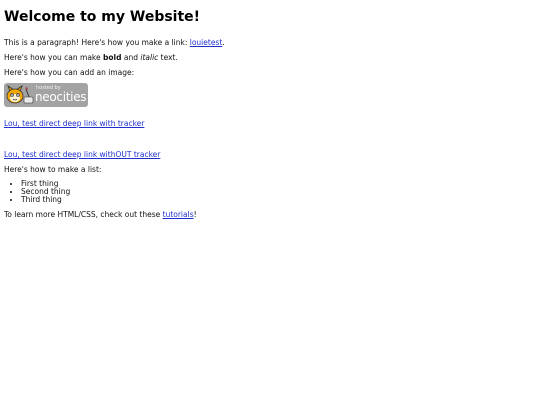  Describe the element at coordinates (69, 72) in the screenshot. I see `paragraph-image: Here's how you can add an image:` at that location.